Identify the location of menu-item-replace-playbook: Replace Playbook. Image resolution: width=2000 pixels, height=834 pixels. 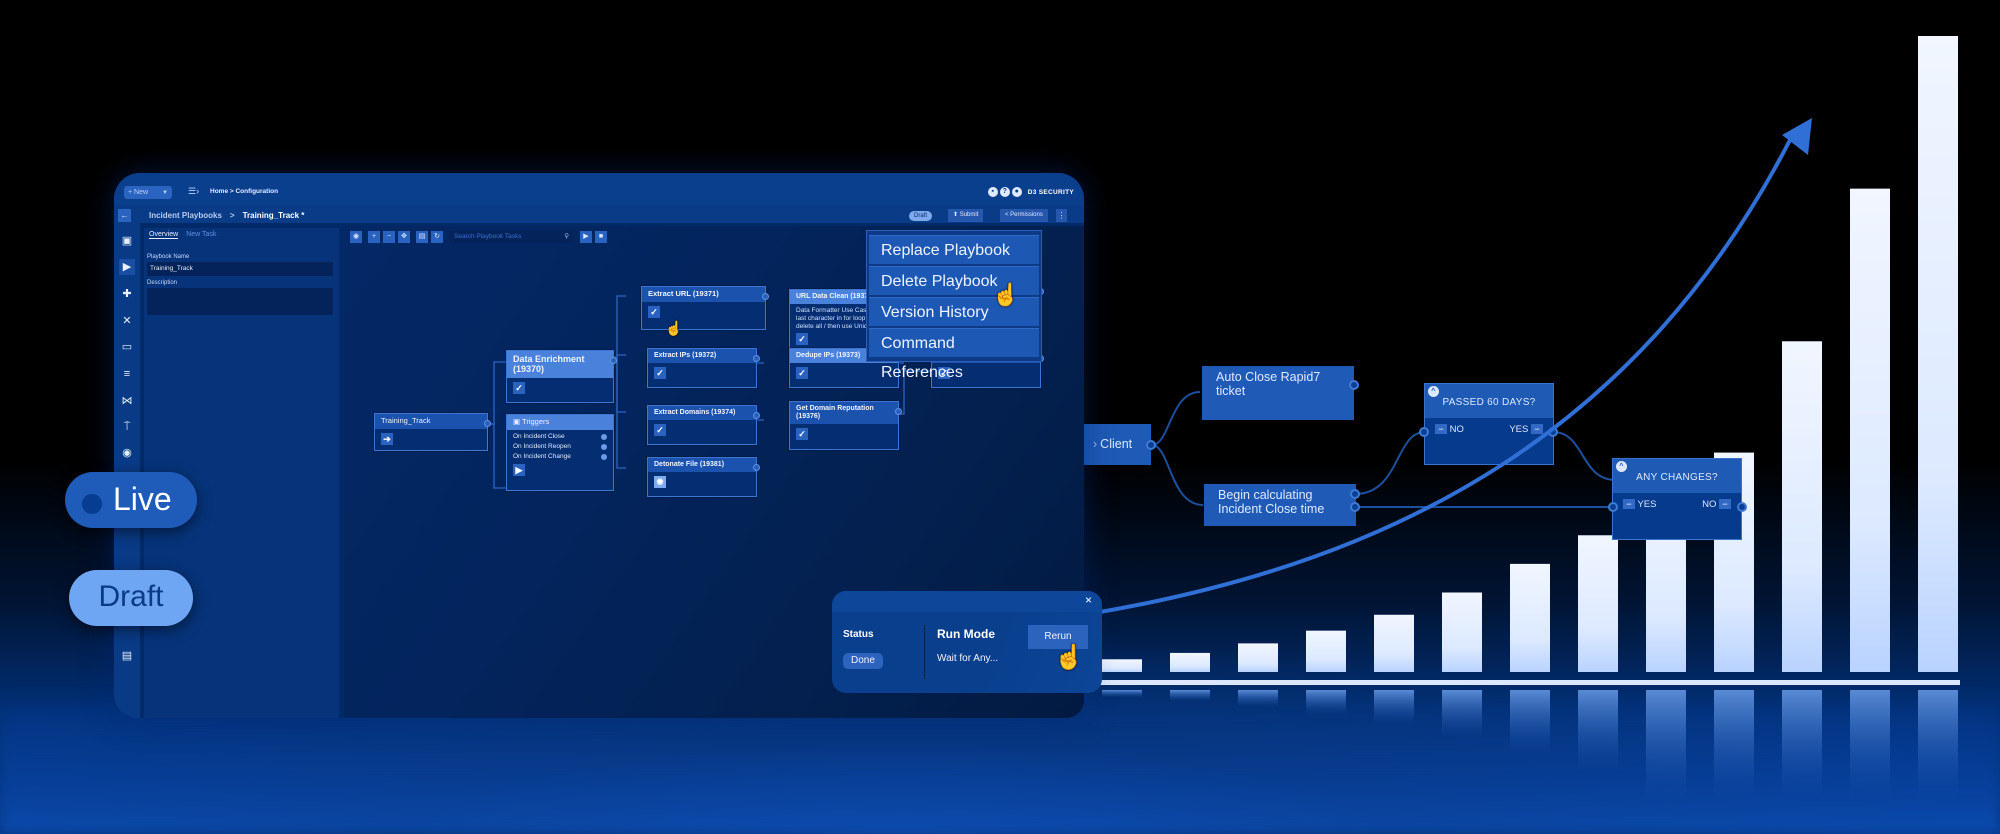
(954, 249).